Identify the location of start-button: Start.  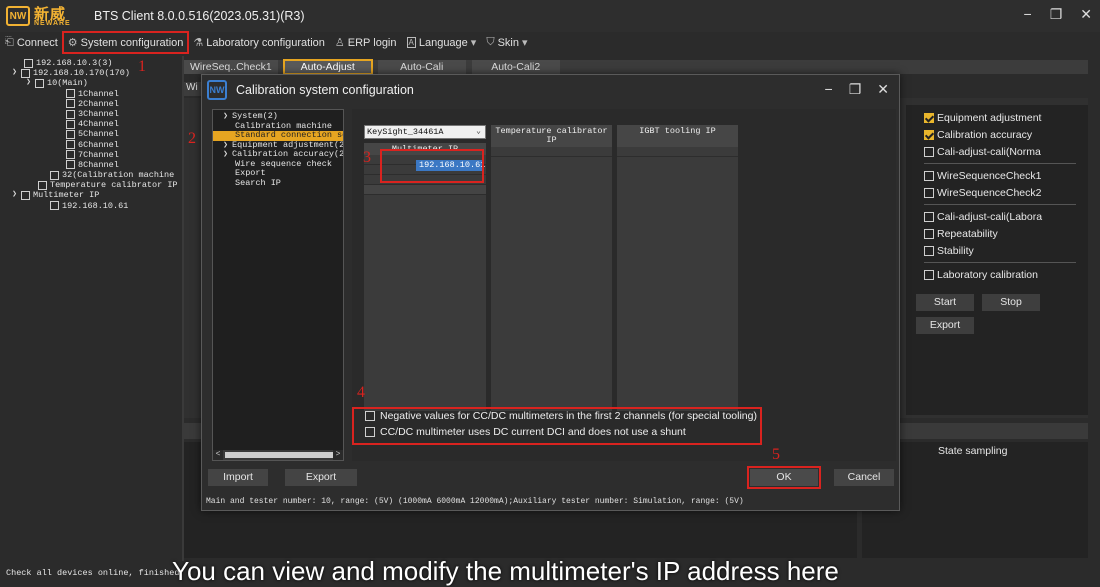
(945, 302).